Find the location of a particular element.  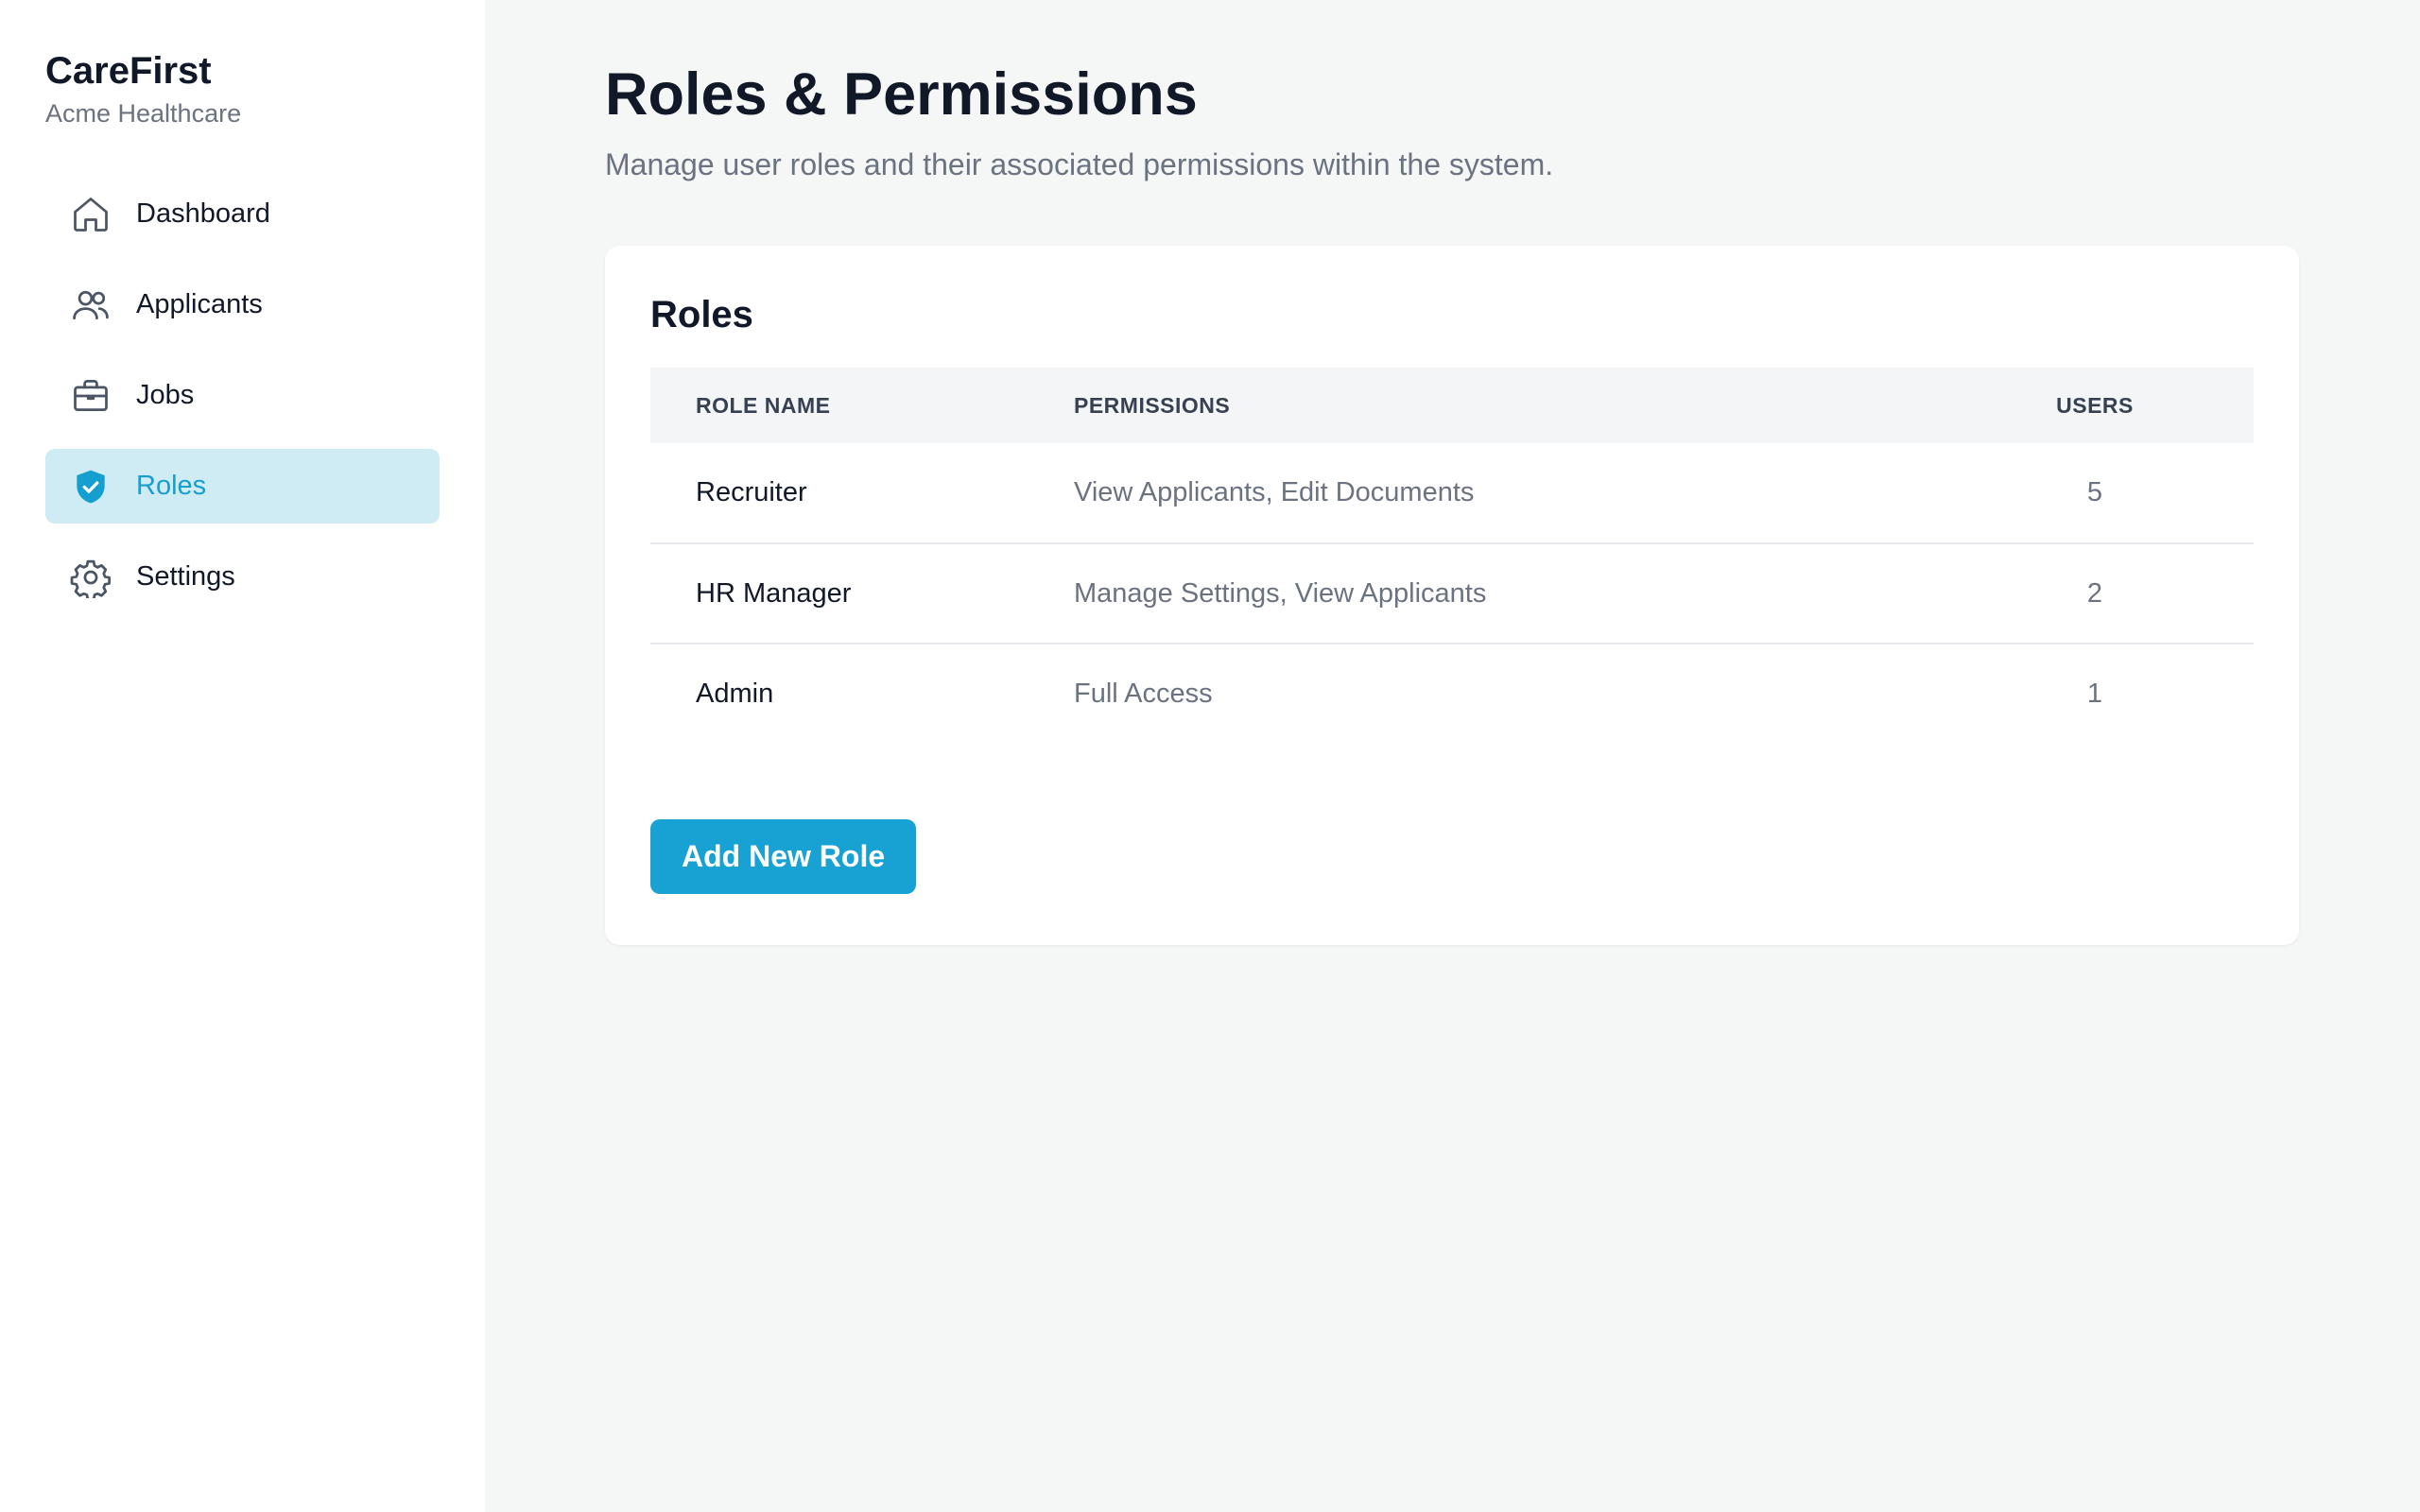

sidebar-item-label: Roles is located at coordinates (171, 486).